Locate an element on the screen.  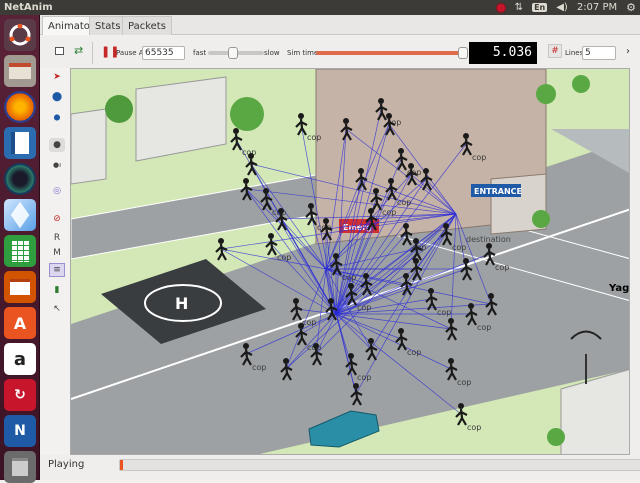
node-size-down-icon: ⬤ is located at coordinates (57, 117).